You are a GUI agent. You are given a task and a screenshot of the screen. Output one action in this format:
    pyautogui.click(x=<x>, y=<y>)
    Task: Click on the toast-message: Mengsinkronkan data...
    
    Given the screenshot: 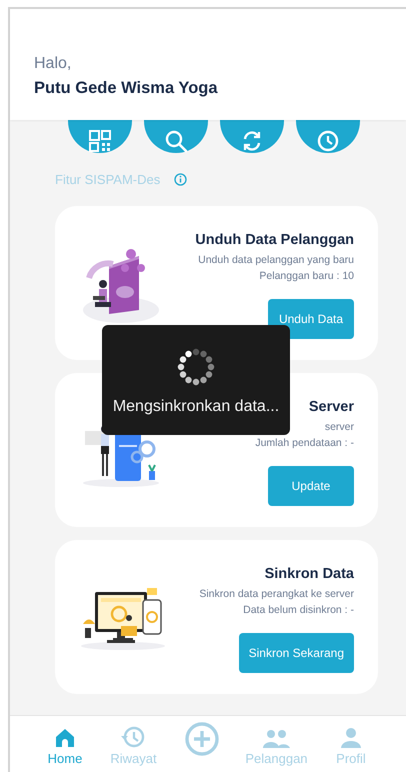 What is the action you would take?
    pyautogui.click(x=196, y=407)
    